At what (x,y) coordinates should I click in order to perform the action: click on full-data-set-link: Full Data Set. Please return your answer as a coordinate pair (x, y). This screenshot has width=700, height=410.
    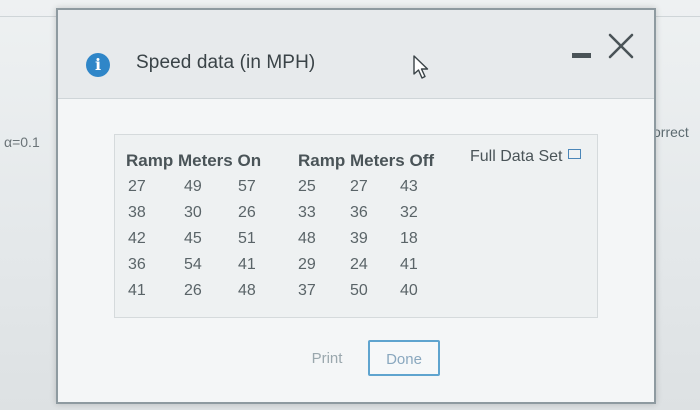
    Looking at the image, I should click on (526, 157).